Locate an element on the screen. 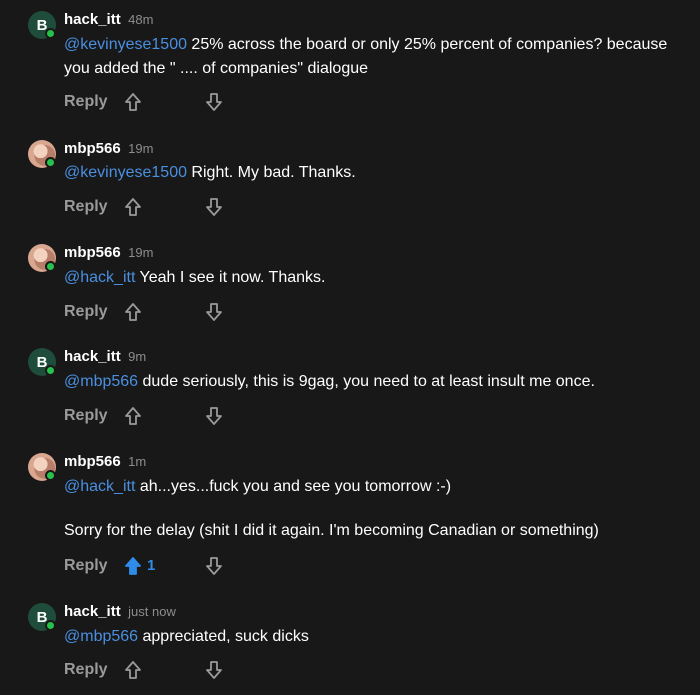 The image size is (700, 695). comment-text: @hack_itt Yeah I see it now. Thanks. is located at coordinates (195, 277).